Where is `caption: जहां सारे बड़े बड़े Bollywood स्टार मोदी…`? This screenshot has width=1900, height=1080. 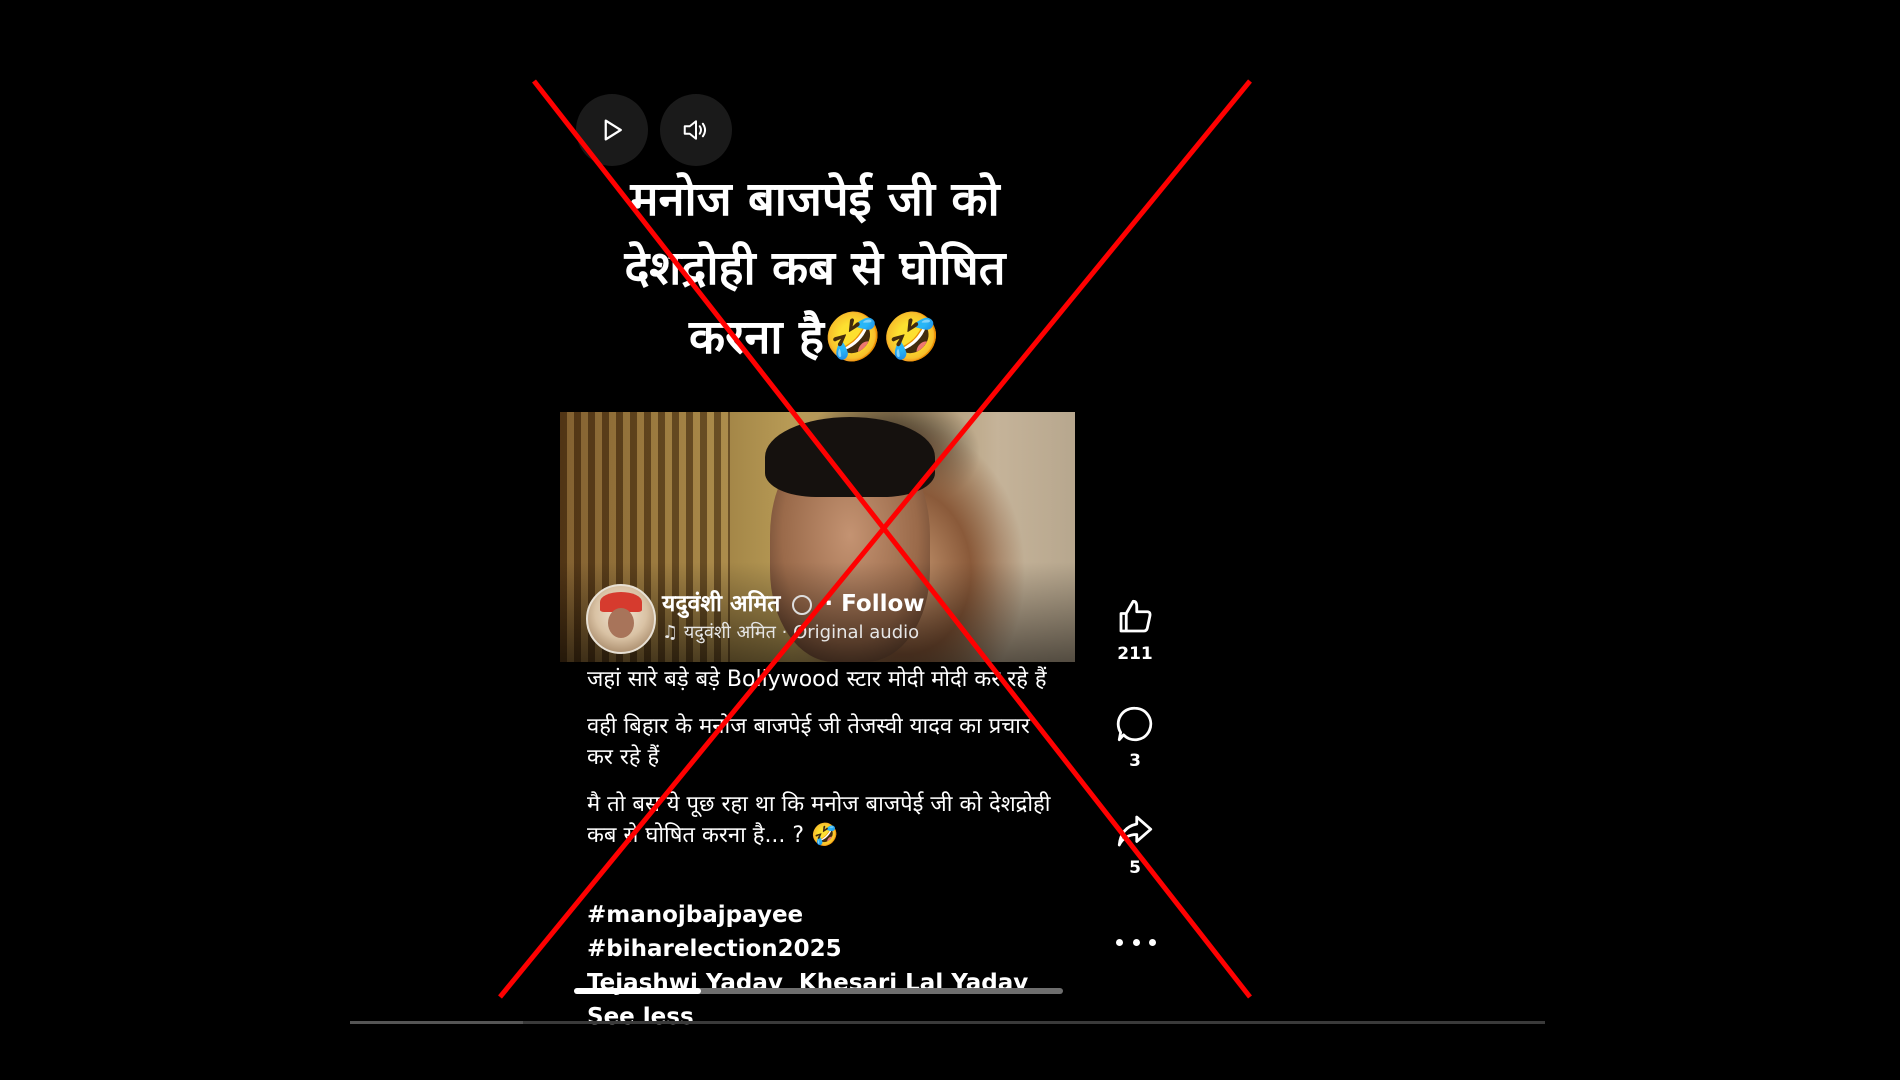
caption: जहां सारे बड़े बड़े Bollywood स्टार मोदी… is located at coordinates (824, 765).